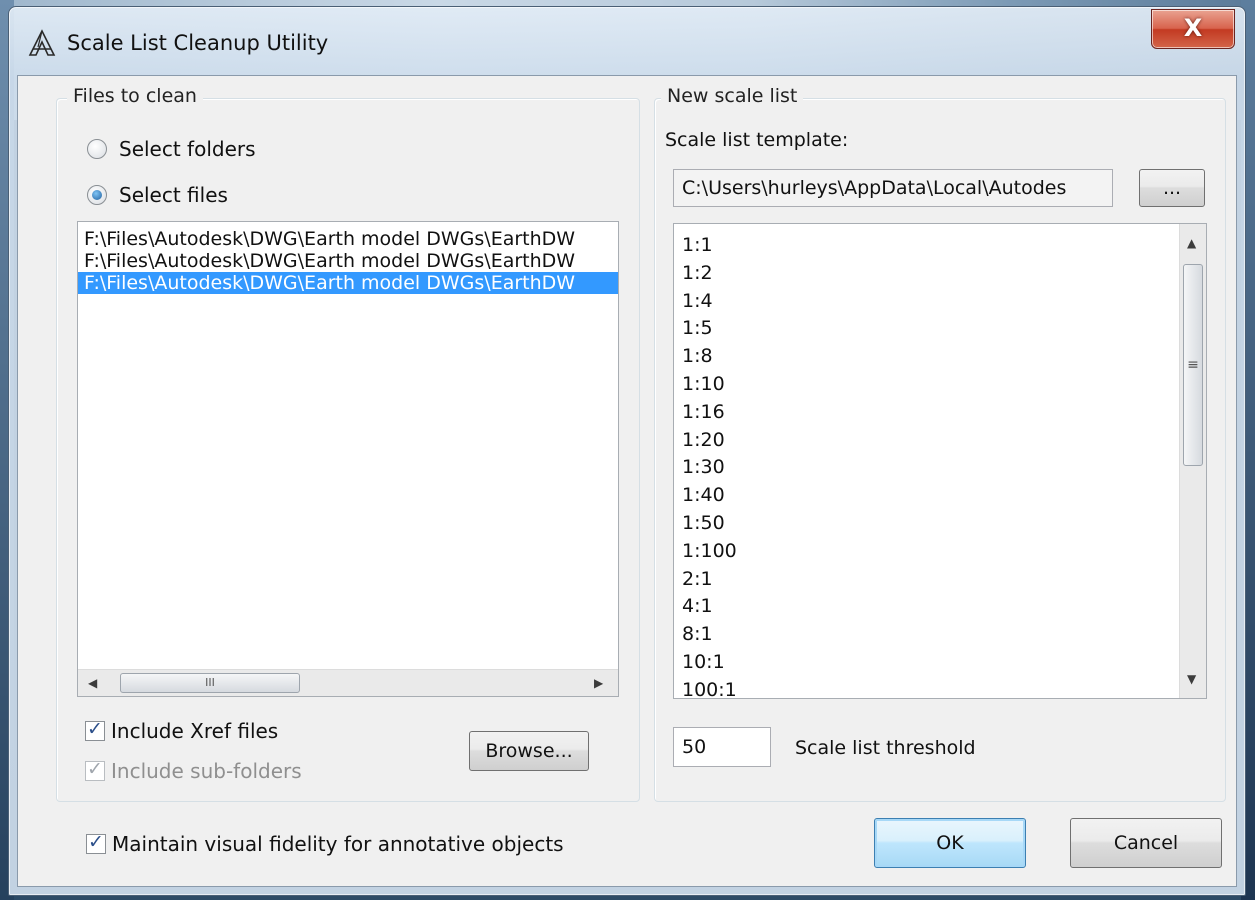 This screenshot has height=900, width=1255. Describe the element at coordinates (1191, 243) in the screenshot. I see `arrow-up-icon: ▲` at that location.